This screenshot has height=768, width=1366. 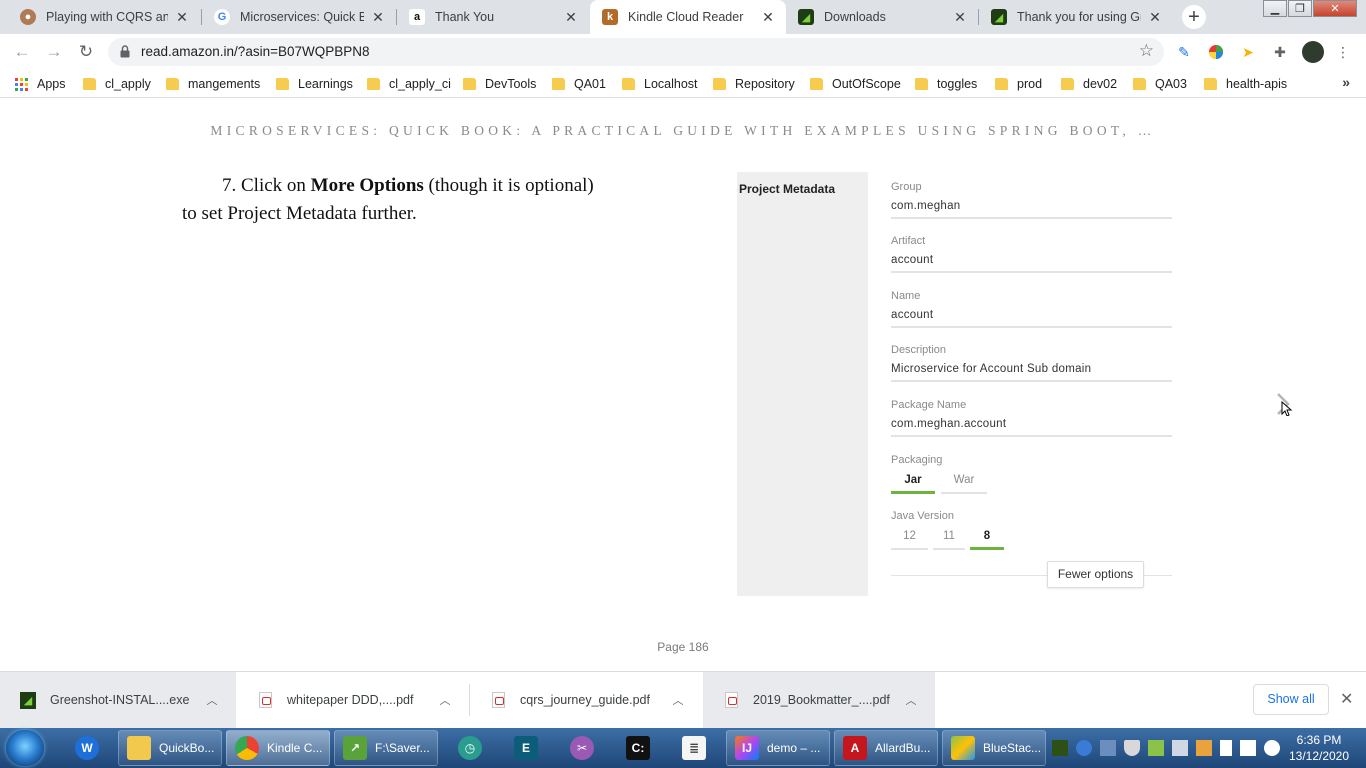 I want to click on profile-avatar, so click(x=1313, y=52).